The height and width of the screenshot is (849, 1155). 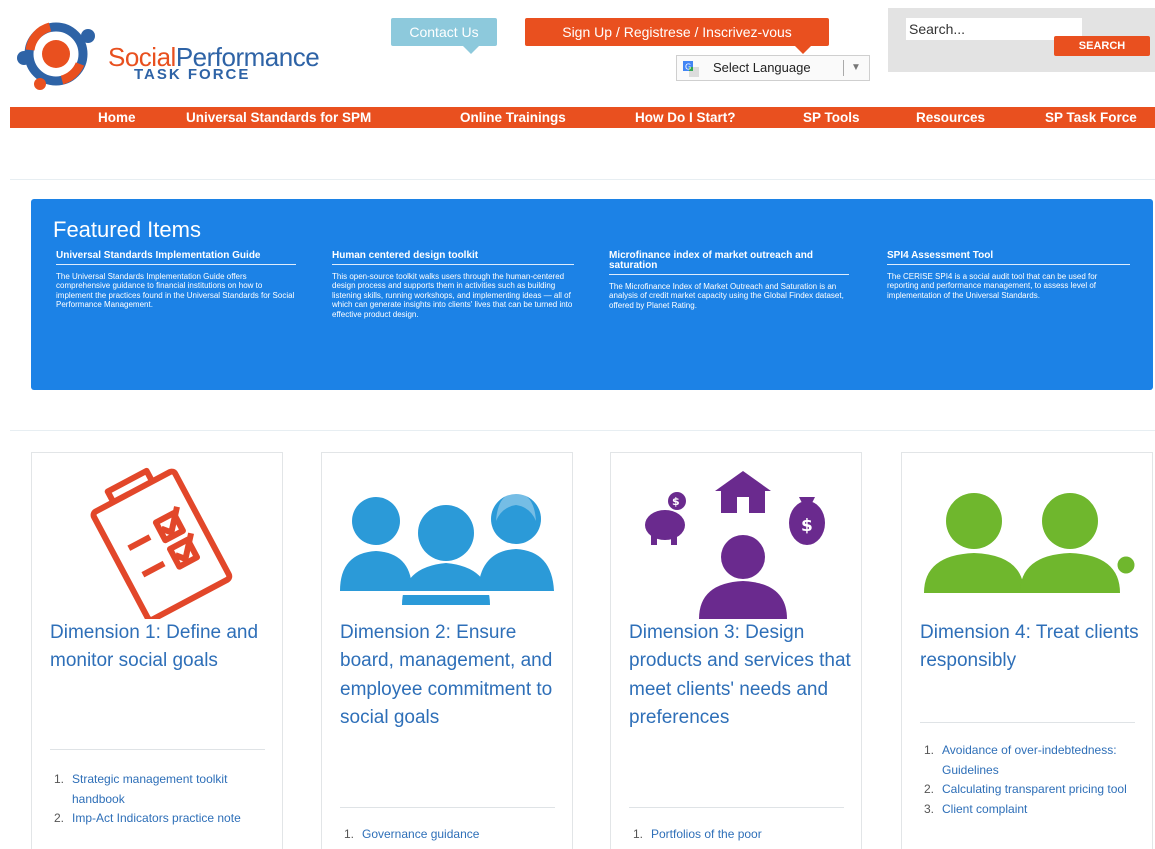 What do you see at coordinates (1021, 40) in the screenshot?
I see `search-panel: SEARCH` at bounding box center [1021, 40].